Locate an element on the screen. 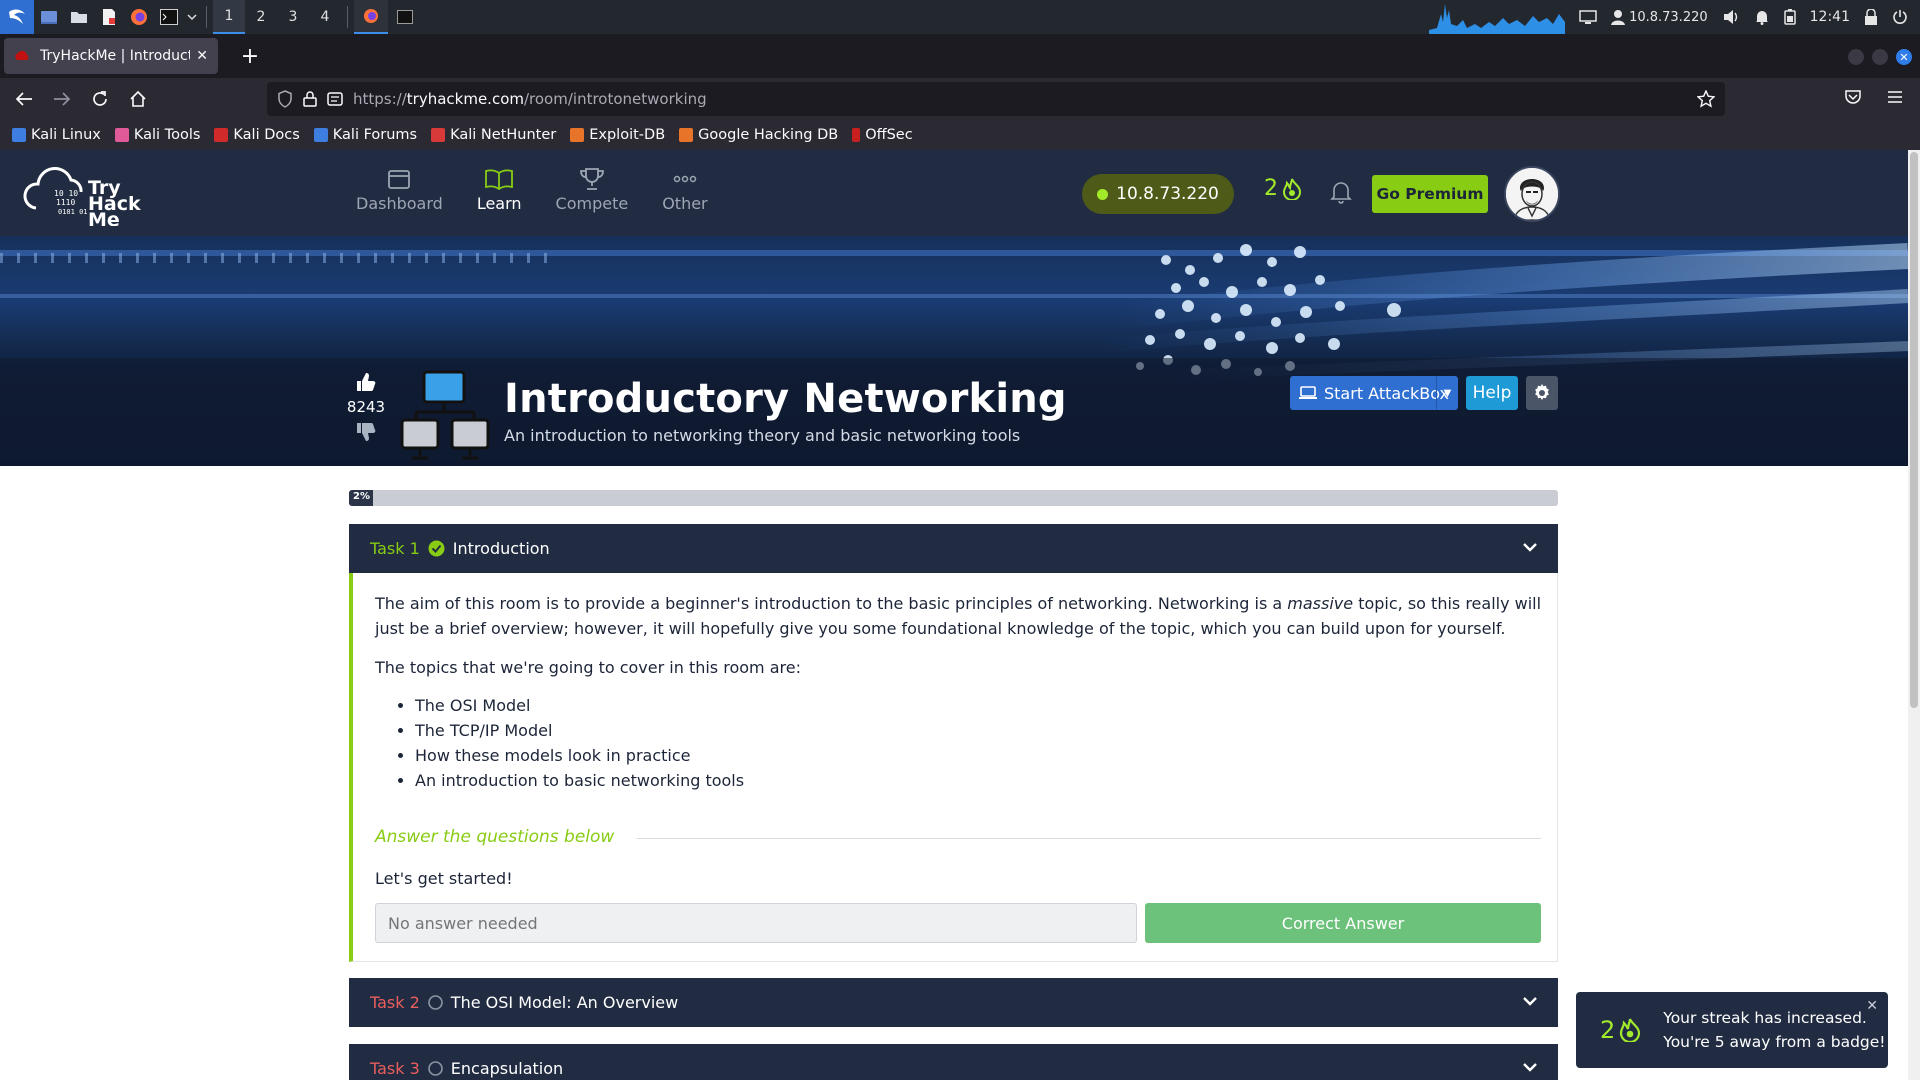  panel-separator is located at coordinates (206, 17).